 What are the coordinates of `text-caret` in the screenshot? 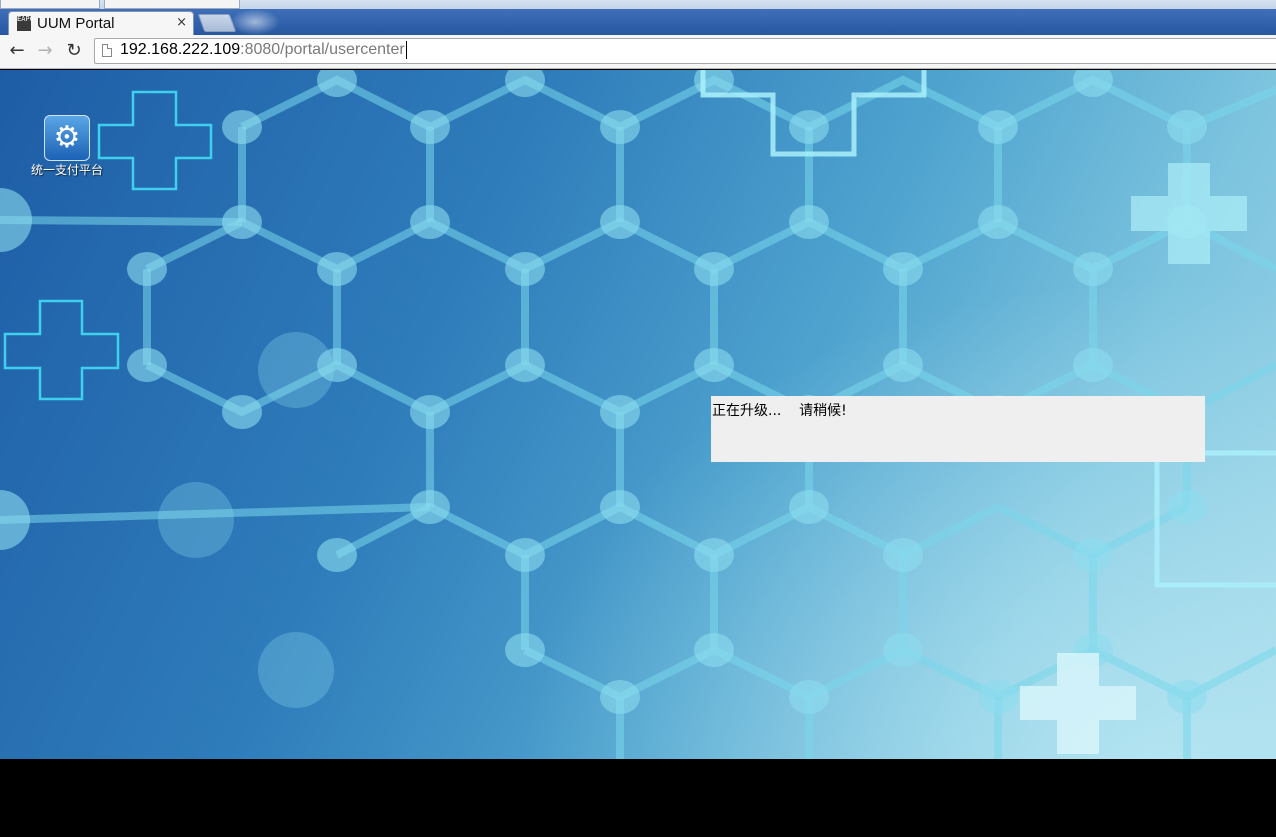 It's located at (406, 50).